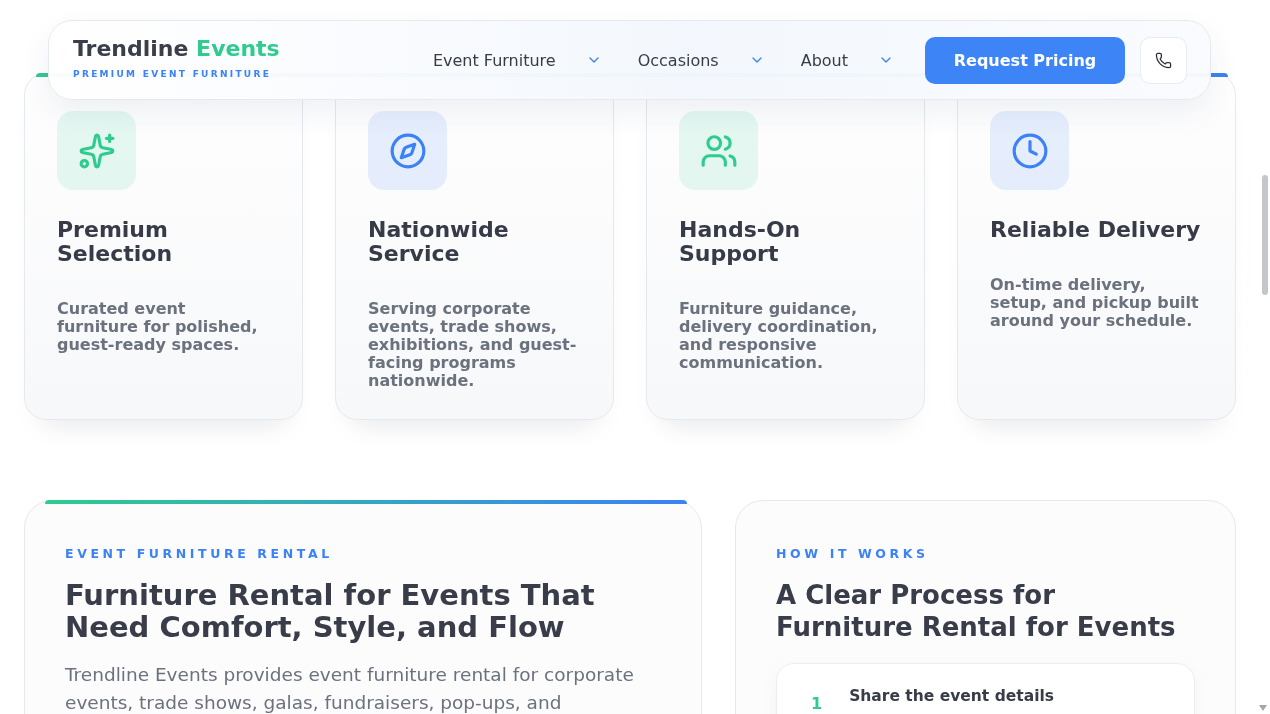 The width and height of the screenshot is (1270, 714). I want to click on section-eyebrow: EVENT FURNITURE RENTAL, so click(199, 554).